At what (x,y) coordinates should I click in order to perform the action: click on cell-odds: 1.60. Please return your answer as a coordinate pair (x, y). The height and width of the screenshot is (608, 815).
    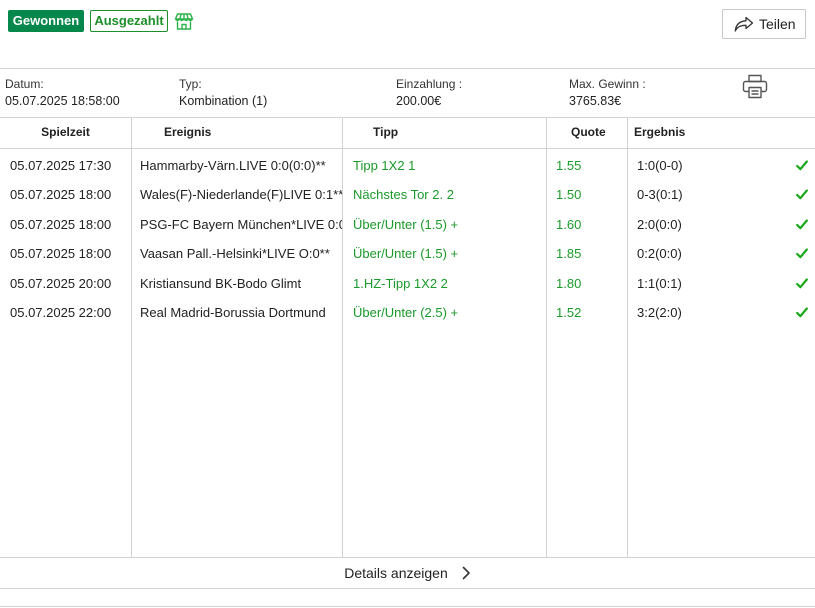
    Looking at the image, I should click on (569, 224).